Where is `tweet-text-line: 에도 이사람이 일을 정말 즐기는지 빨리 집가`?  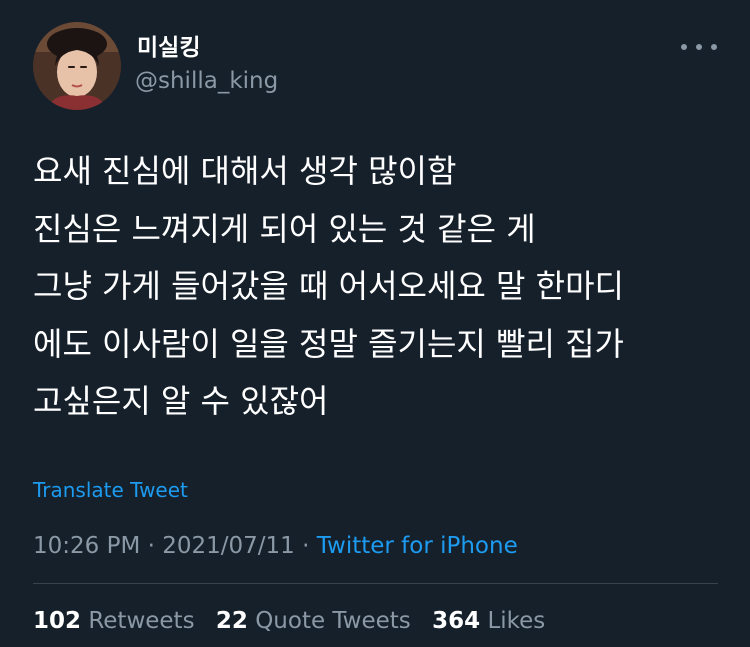 tweet-text-line: 에도 이사람이 일을 정말 즐기는지 빨리 집가 is located at coordinates (328, 343).